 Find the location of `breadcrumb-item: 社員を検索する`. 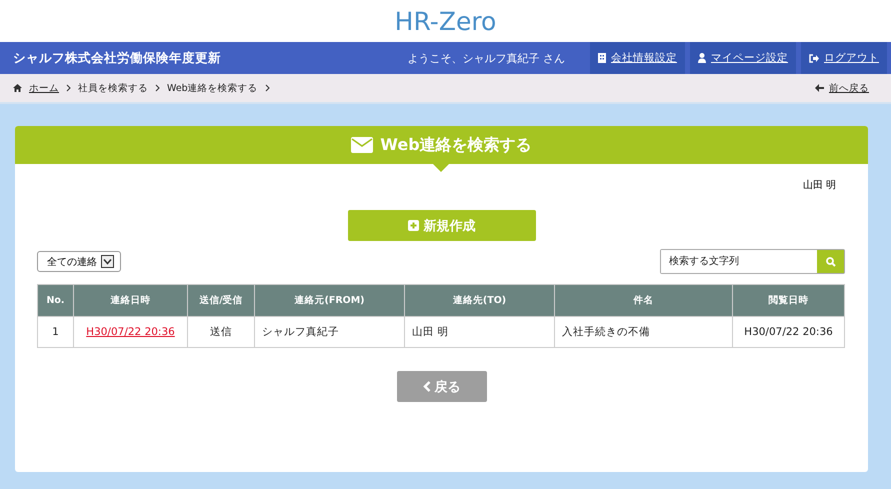

breadcrumb-item: 社員を検索する is located at coordinates (113, 88).